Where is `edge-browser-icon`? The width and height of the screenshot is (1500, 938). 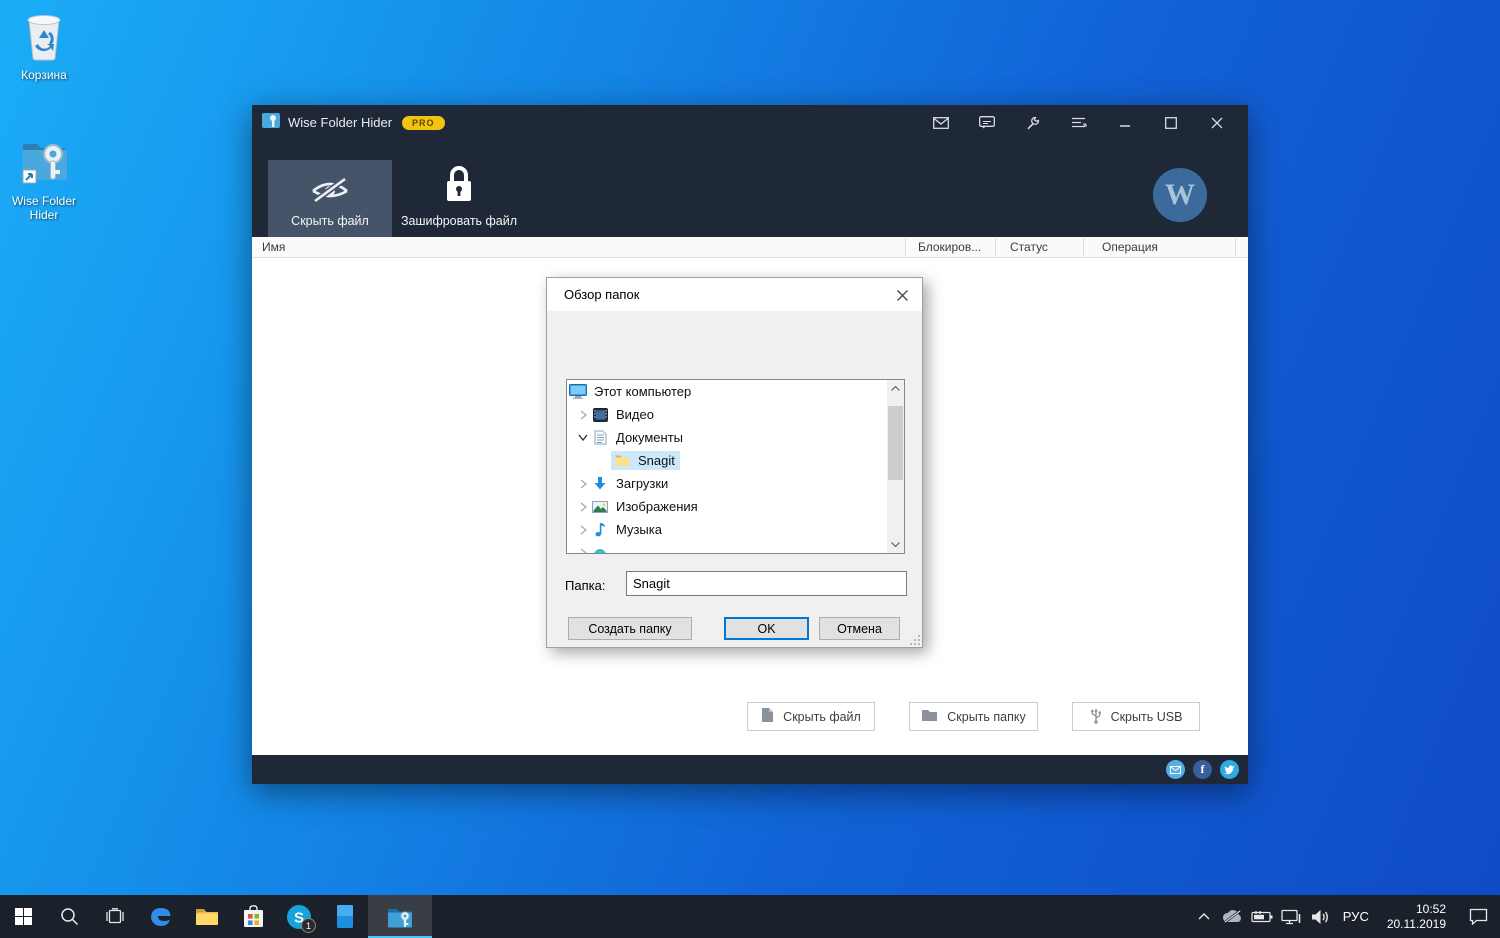 edge-browser-icon is located at coordinates (161, 916).